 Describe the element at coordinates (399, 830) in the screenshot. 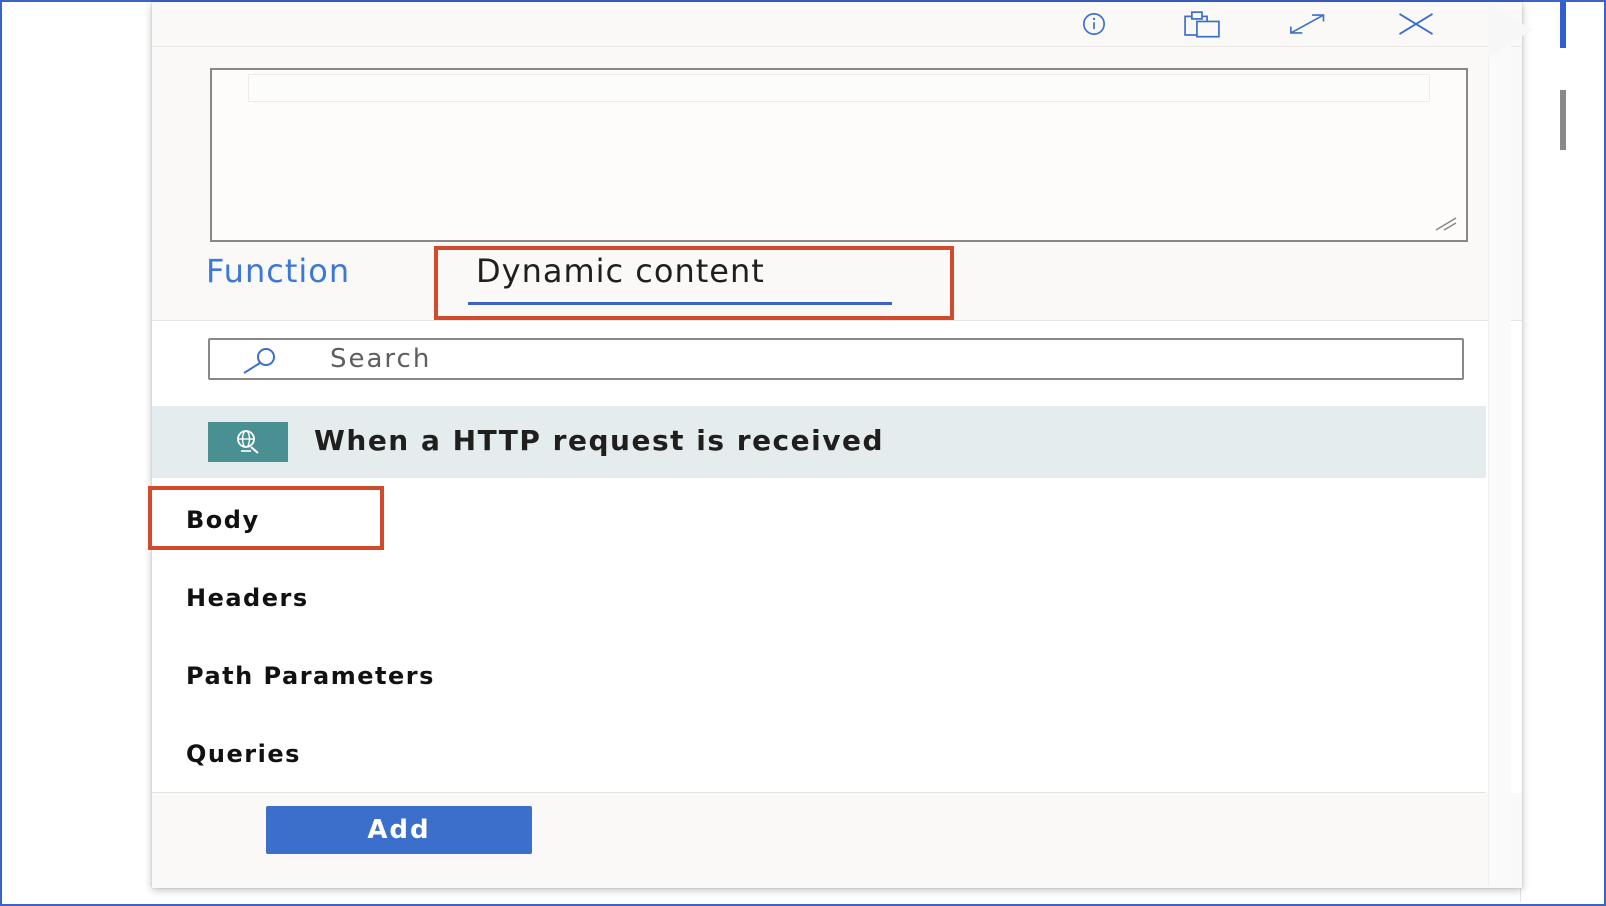

I see `add-button: Add` at that location.